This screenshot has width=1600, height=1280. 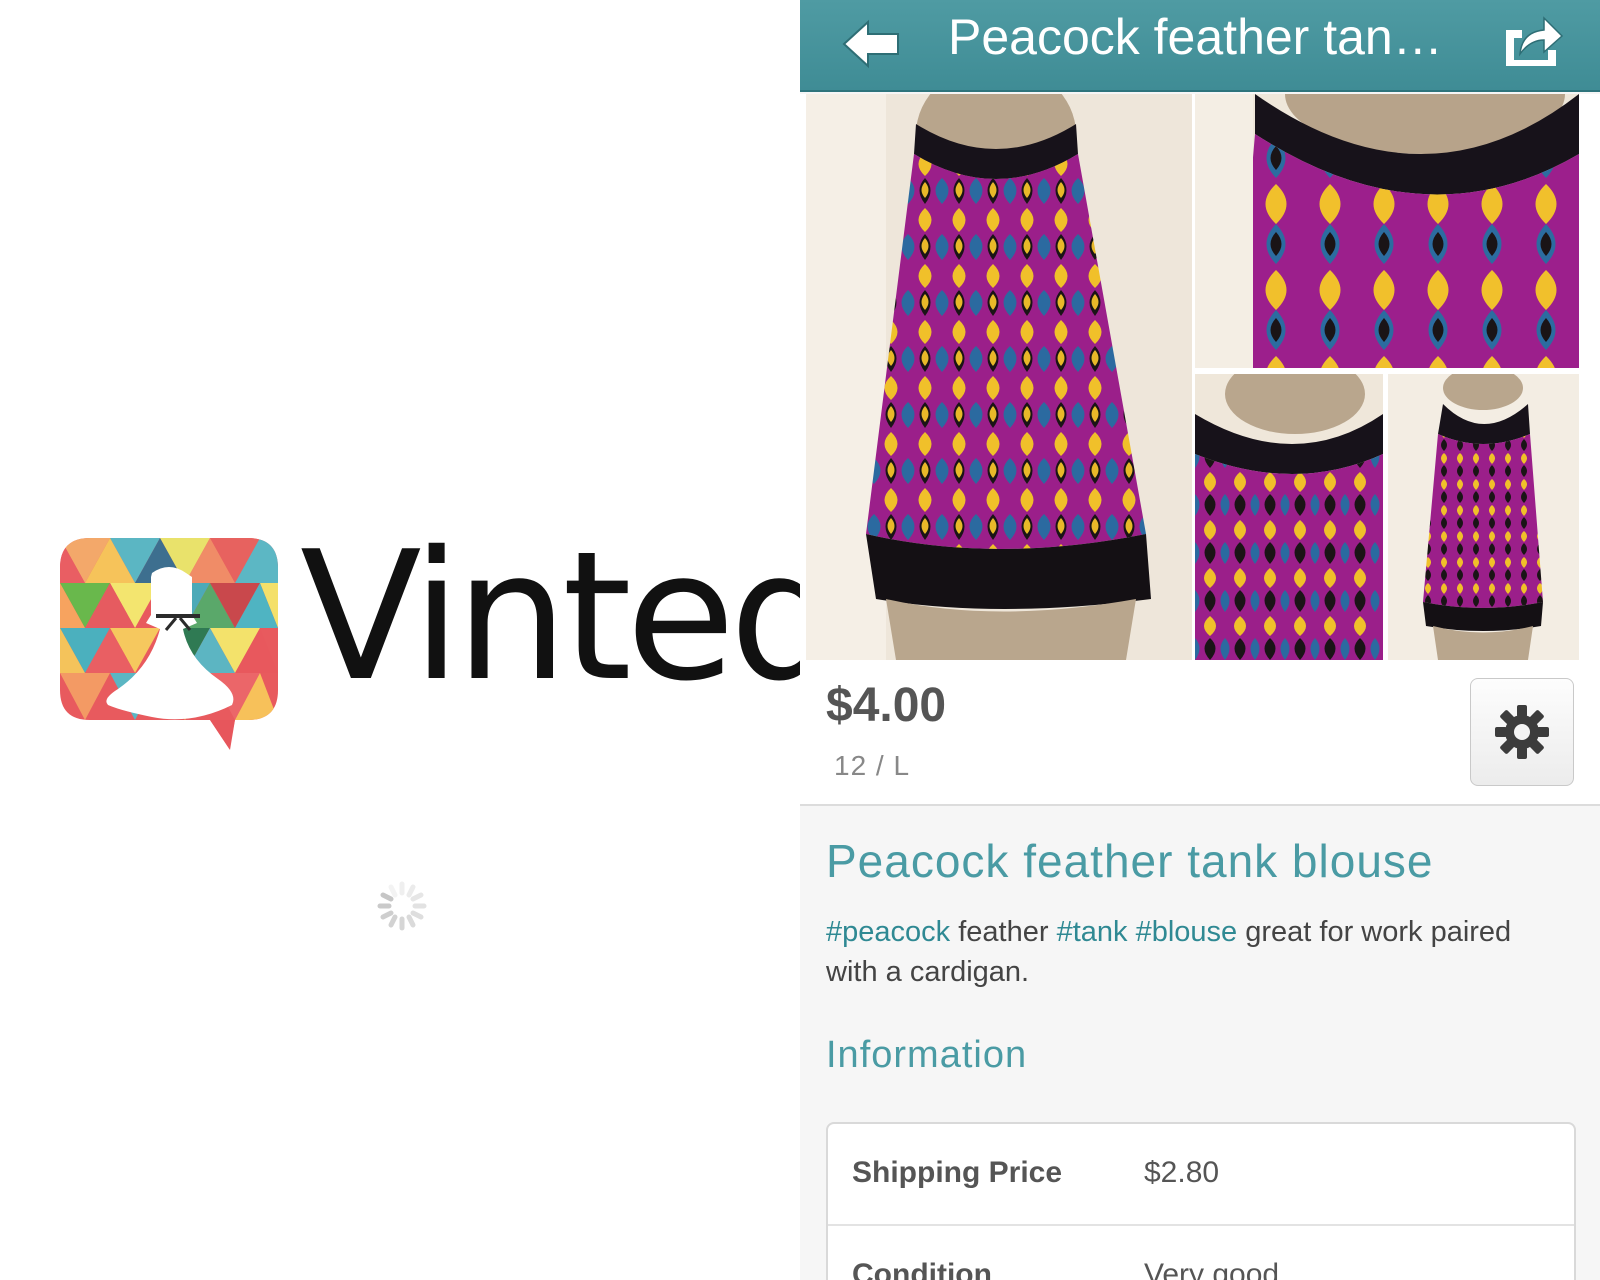 I want to click on main-photo, so click(x=999, y=377).